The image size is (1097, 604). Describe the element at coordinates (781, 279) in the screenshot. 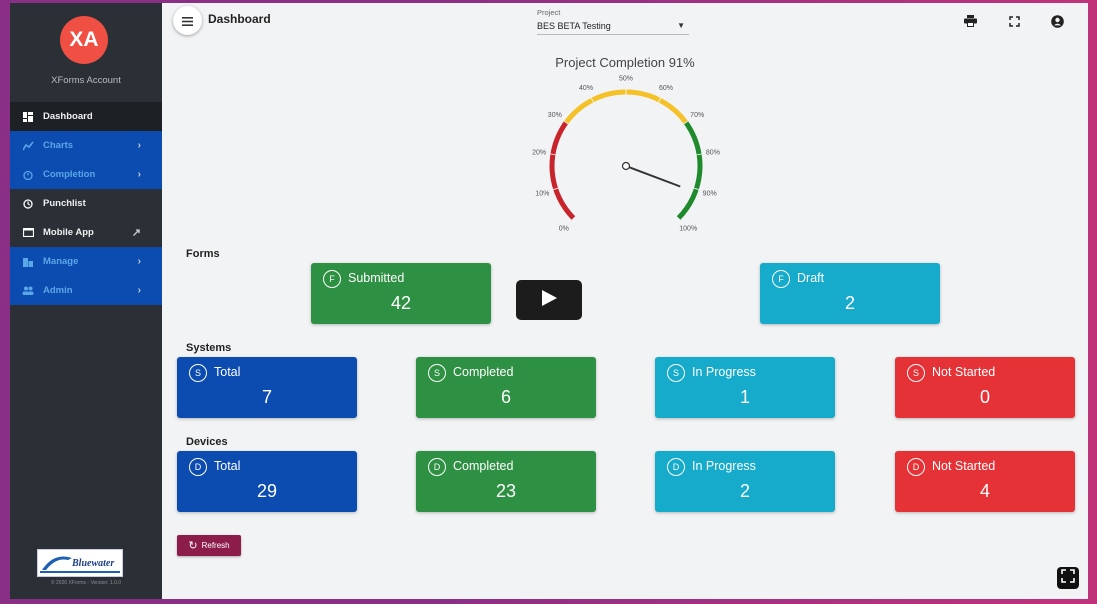

I see `card-badge: F` at that location.